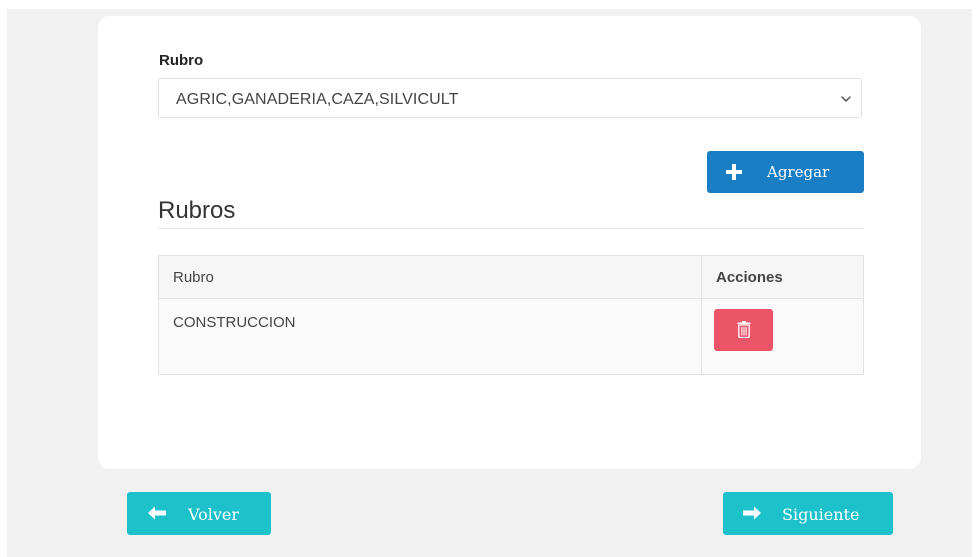 This screenshot has height=557, width=979. I want to click on table-cell-acciones, so click(782, 336).